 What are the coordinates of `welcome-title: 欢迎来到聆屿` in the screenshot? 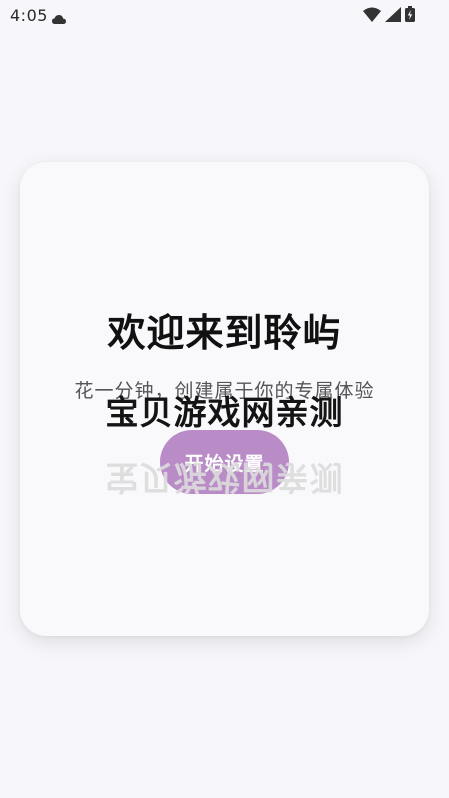 It's located at (224, 333).